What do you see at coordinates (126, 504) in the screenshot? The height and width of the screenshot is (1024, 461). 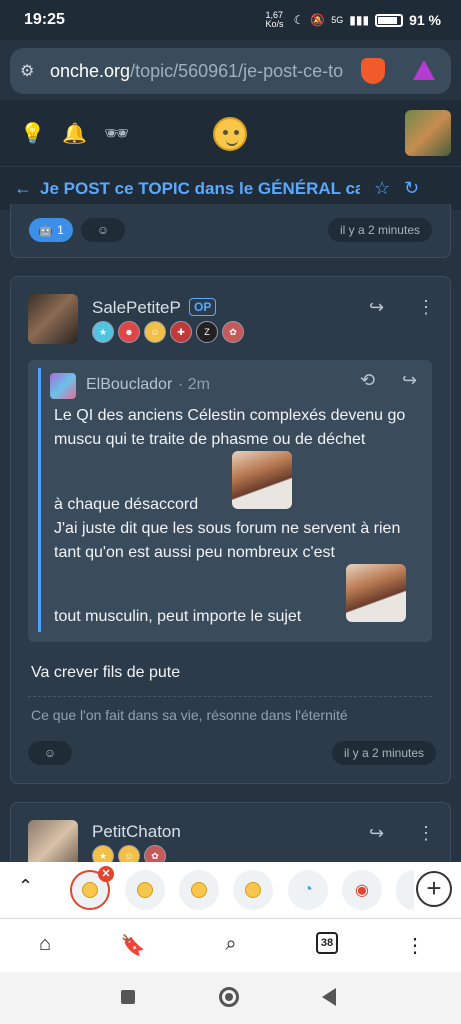 I see `quote-line-2: à chaque désaccord` at bounding box center [126, 504].